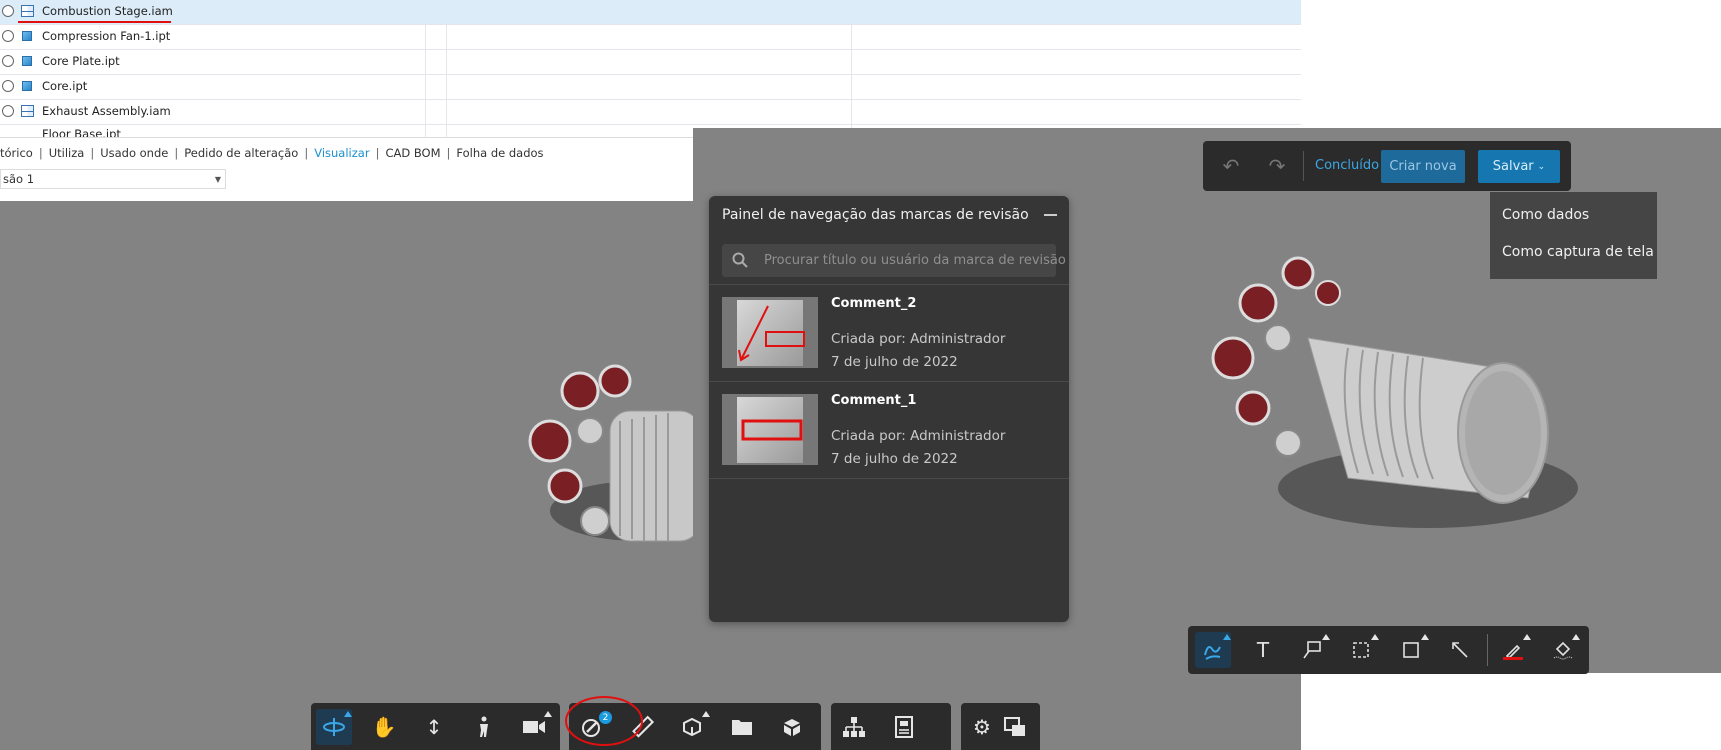  I want to click on camera-icon, so click(534, 727).